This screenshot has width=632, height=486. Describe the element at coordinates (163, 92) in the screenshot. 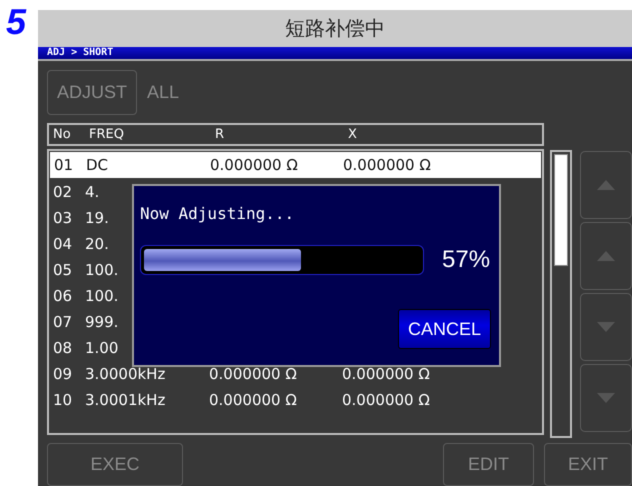

I see `adjust-value: ALL` at that location.